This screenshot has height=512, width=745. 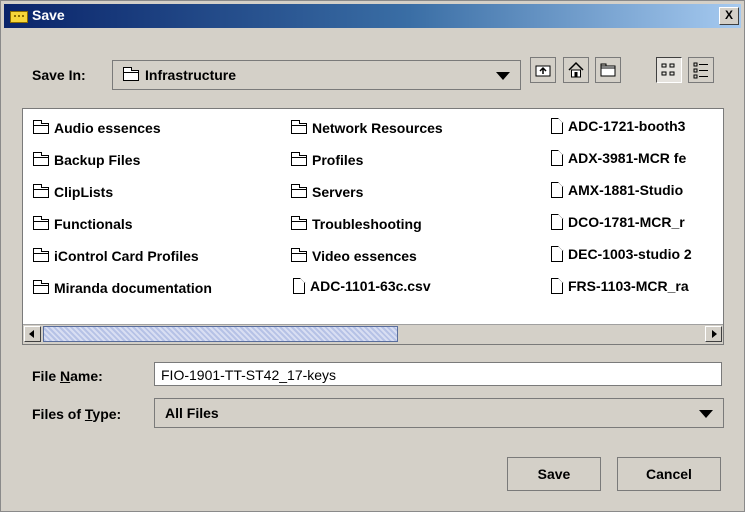 I want to click on home-icon, so click(x=576, y=69).